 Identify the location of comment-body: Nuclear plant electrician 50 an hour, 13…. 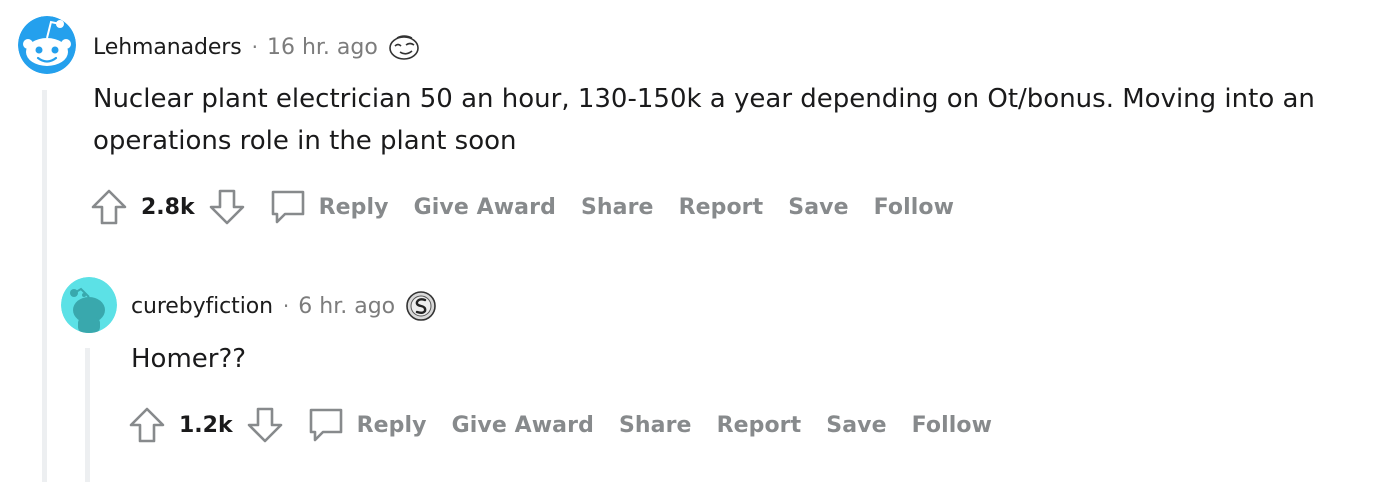
(704, 120).